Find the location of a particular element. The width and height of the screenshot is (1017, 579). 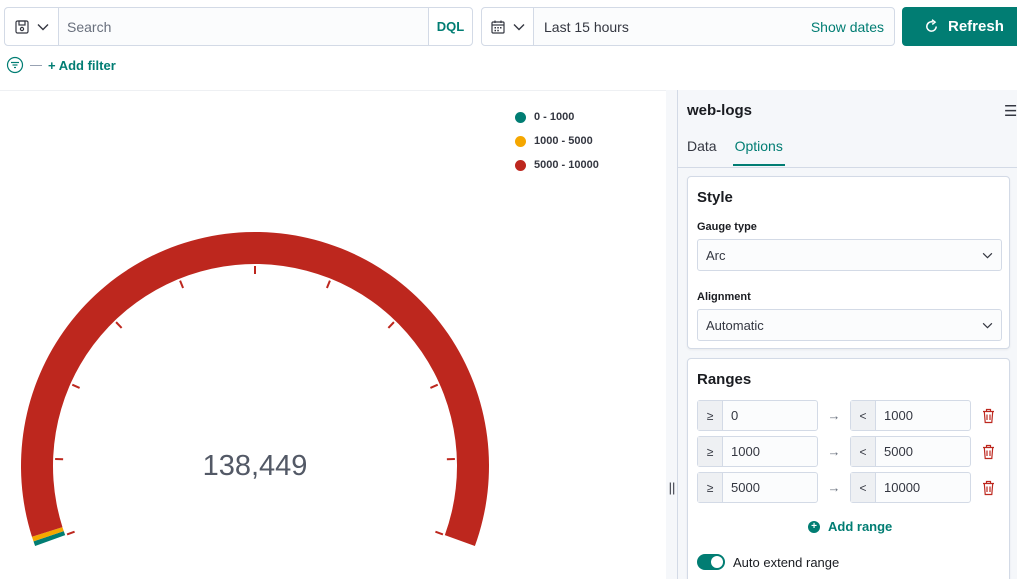

index-pattern-title: web-logs is located at coordinates (720, 110).